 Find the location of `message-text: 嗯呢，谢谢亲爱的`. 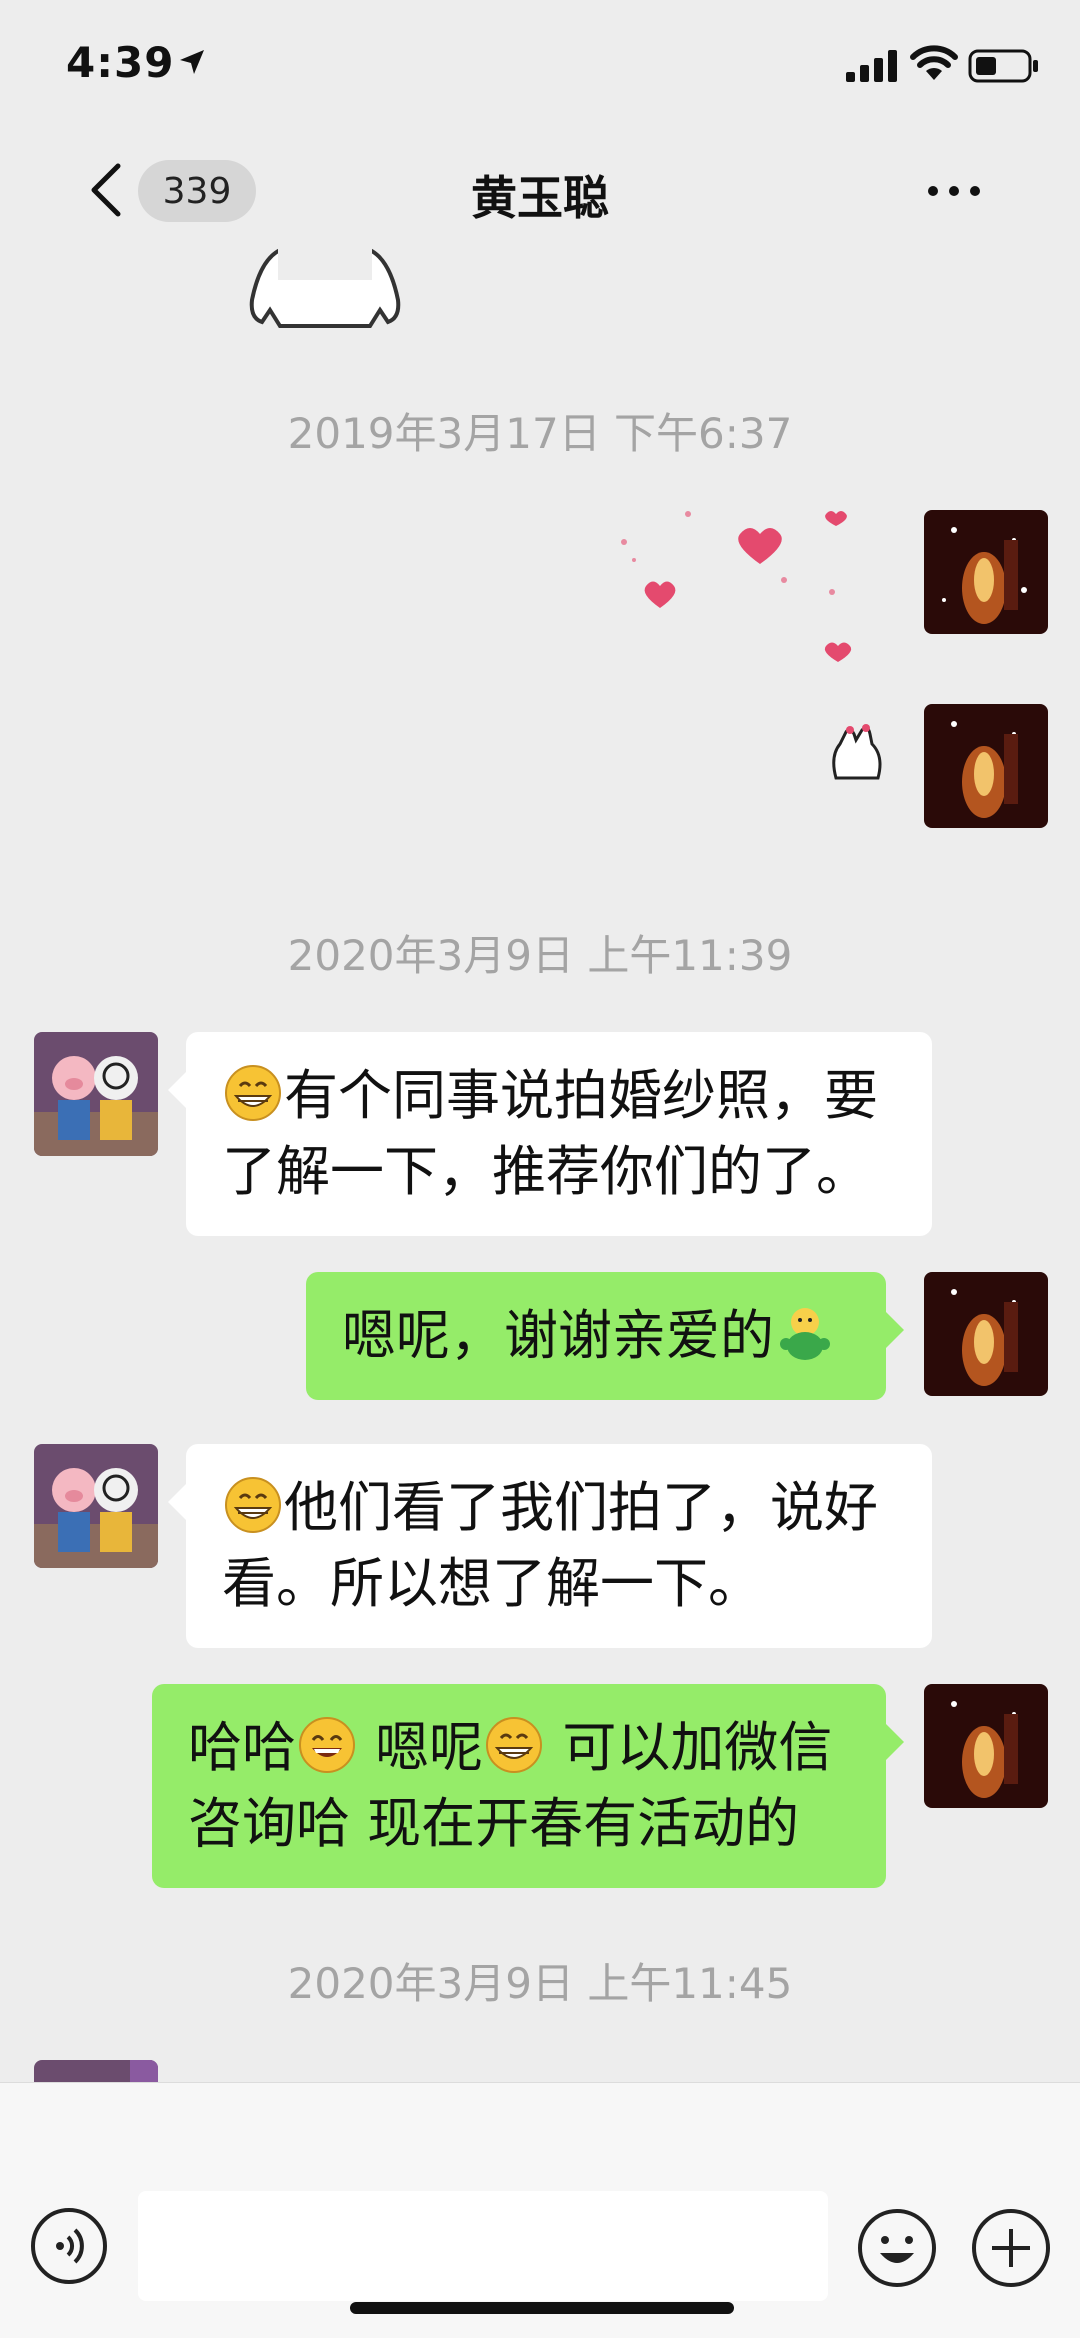

message-text: 嗯呢，谢谢亲爱的 is located at coordinates (558, 1335).